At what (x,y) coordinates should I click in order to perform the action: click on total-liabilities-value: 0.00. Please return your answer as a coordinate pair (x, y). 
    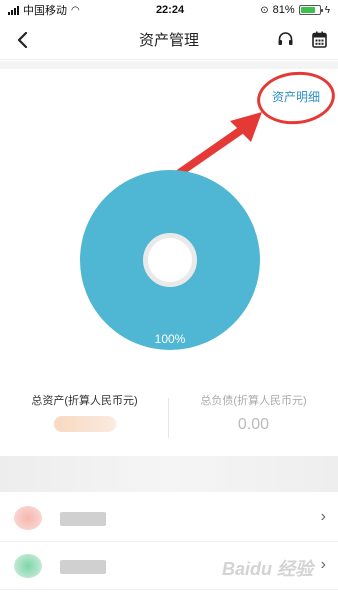
    Looking at the image, I should click on (253, 424).